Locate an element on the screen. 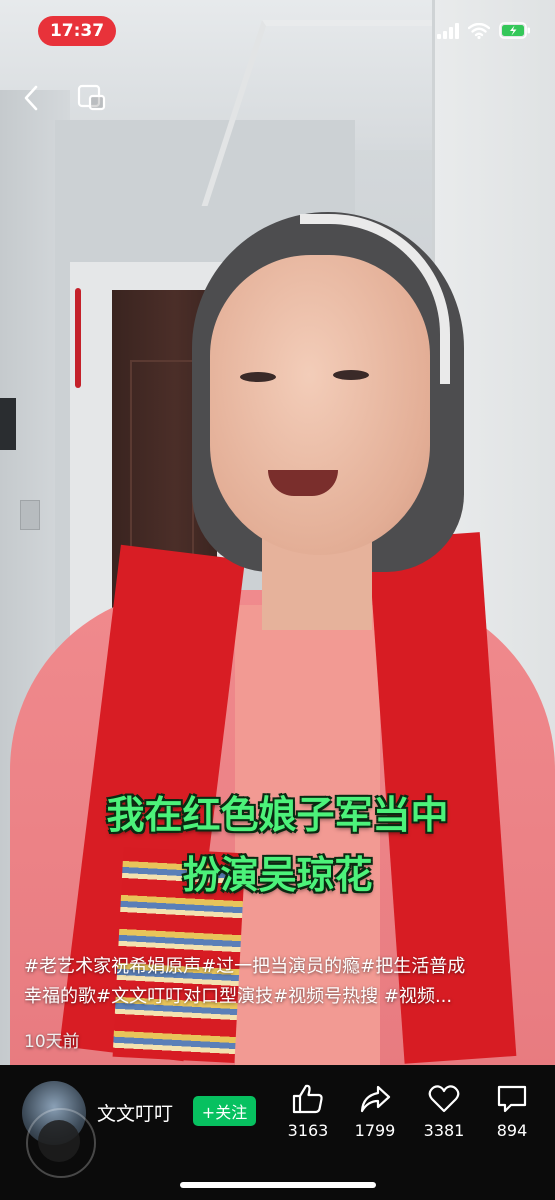 The image size is (555, 1200). scene-light-switch is located at coordinates (30, 515).